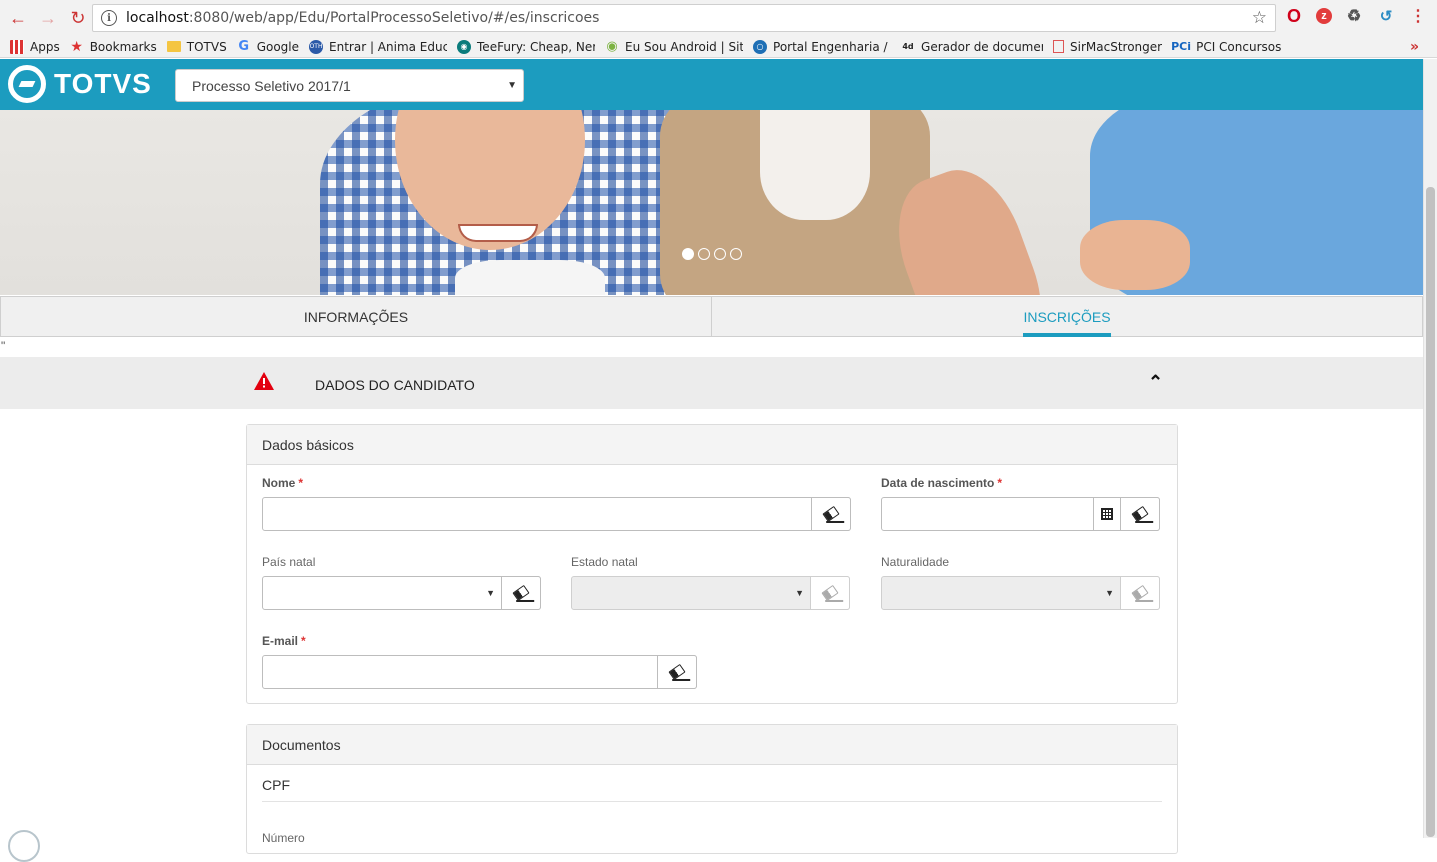 The width and height of the screenshot is (1437, 862). Describe the element at coordinates (45, 46) in the screenshot. I see `bookmark-label: Apps` at that location.